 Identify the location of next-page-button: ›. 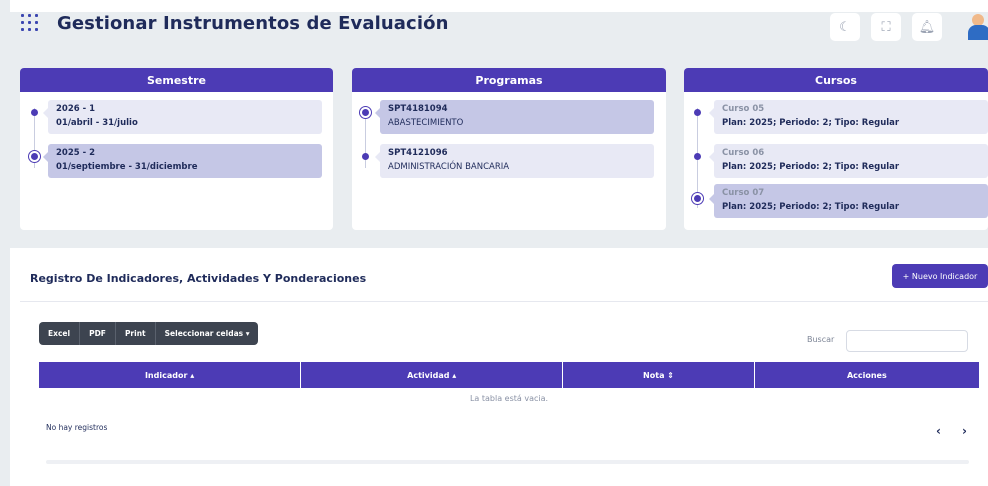
(964, 431).